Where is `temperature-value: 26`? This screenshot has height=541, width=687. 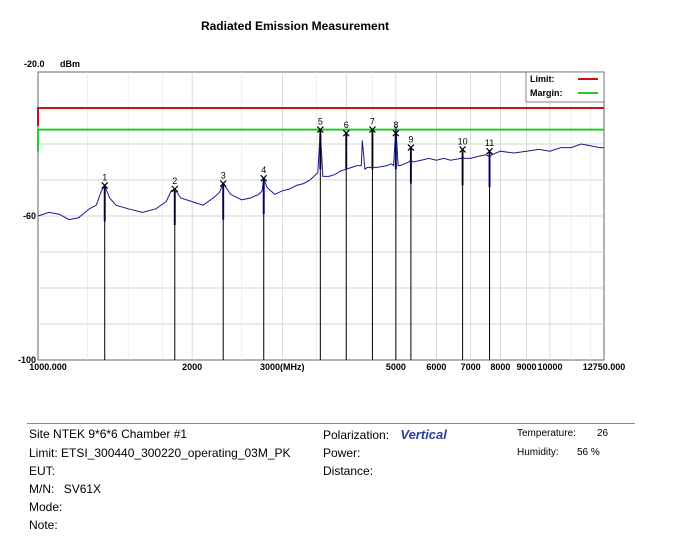 temperature-value: 26 is located at coordinates (603, 433).